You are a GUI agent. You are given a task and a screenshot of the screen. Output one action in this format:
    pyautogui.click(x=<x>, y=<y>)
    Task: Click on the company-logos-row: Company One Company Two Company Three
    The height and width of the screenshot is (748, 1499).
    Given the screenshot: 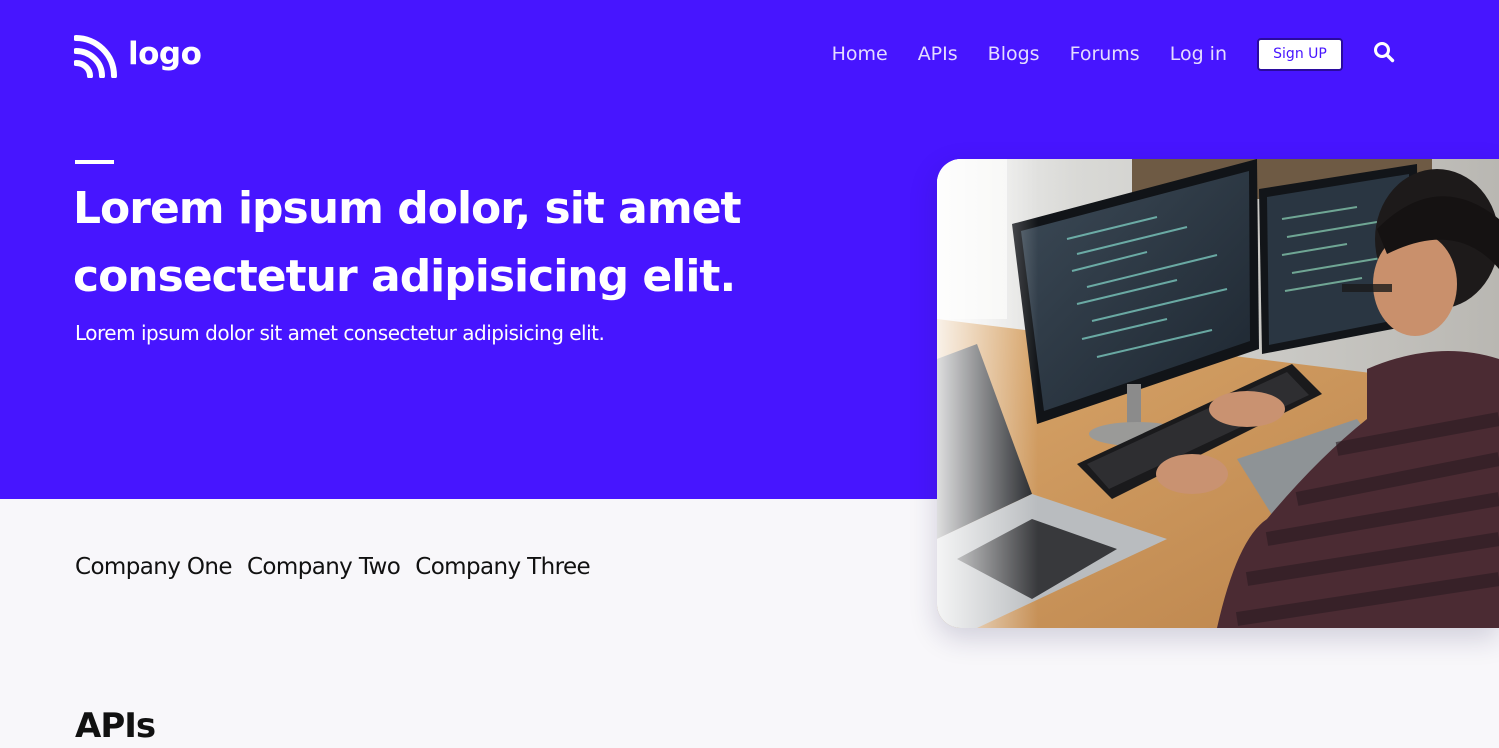 What is the action you would take?
    pyautogui.click(x=333, y=567)
    